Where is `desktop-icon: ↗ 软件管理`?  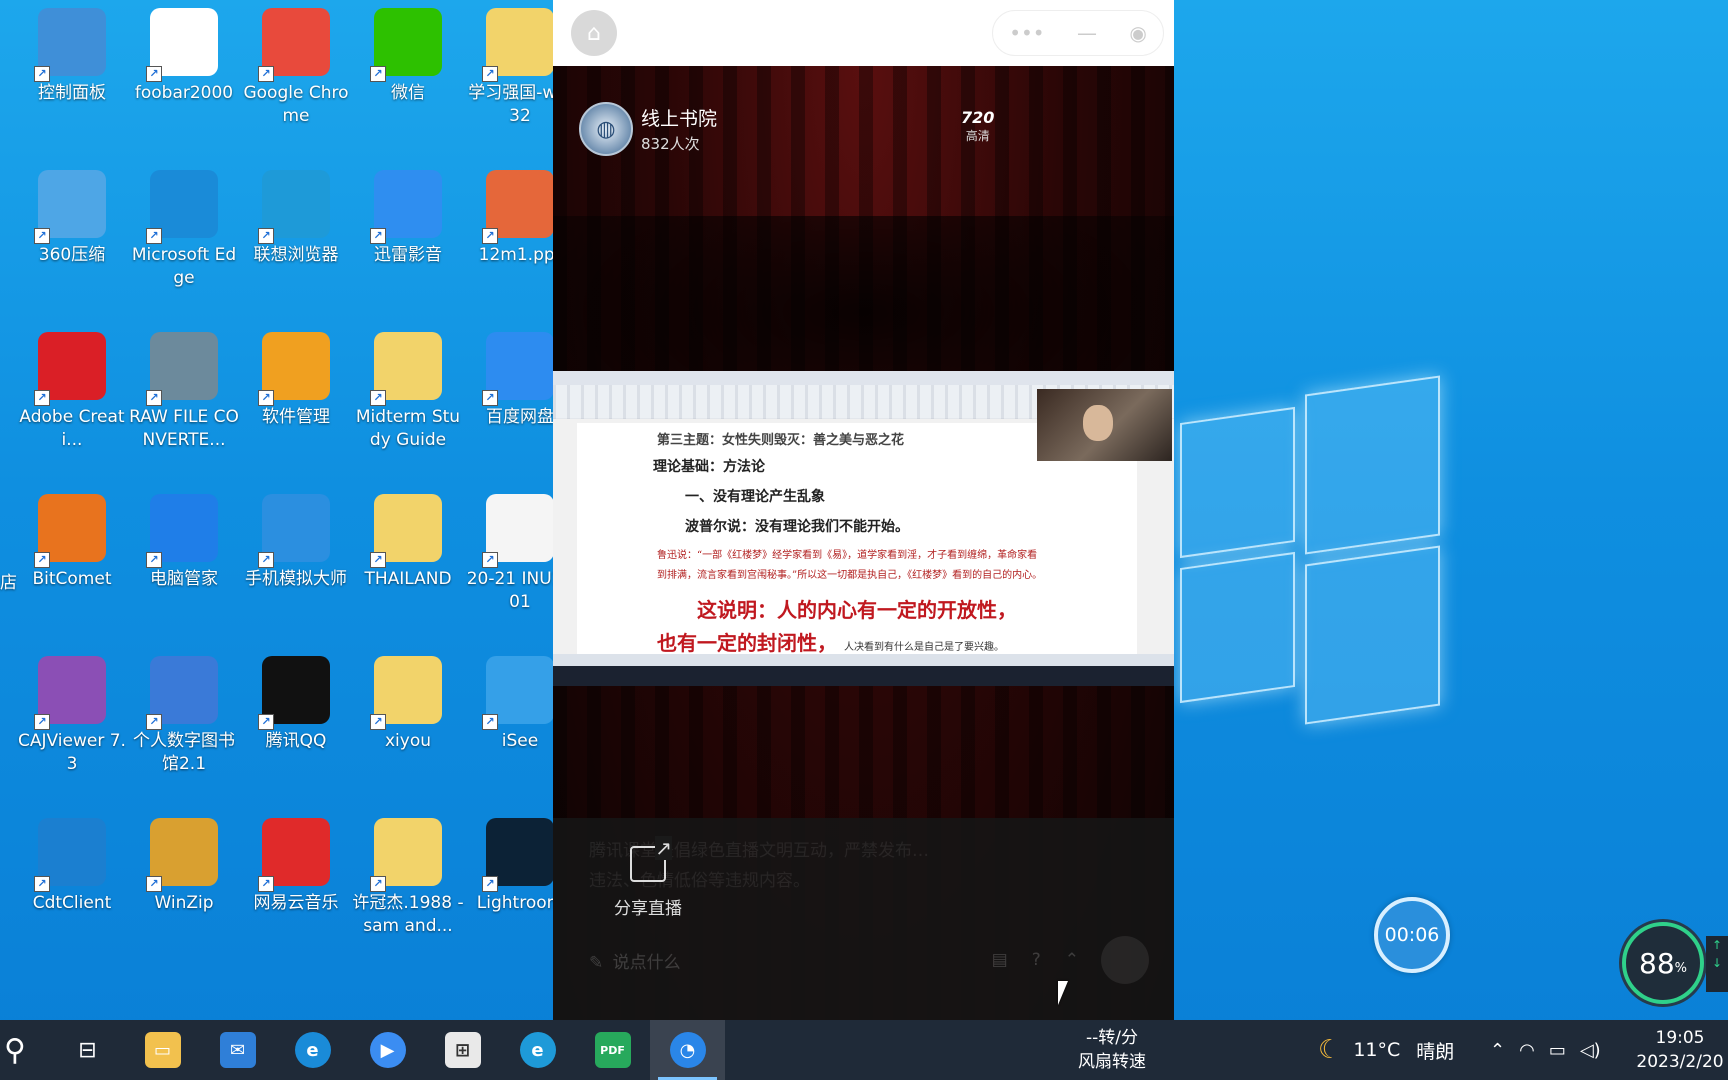 desktop-icon: ↗ 软件管理 is located at coordinates (296, 380).